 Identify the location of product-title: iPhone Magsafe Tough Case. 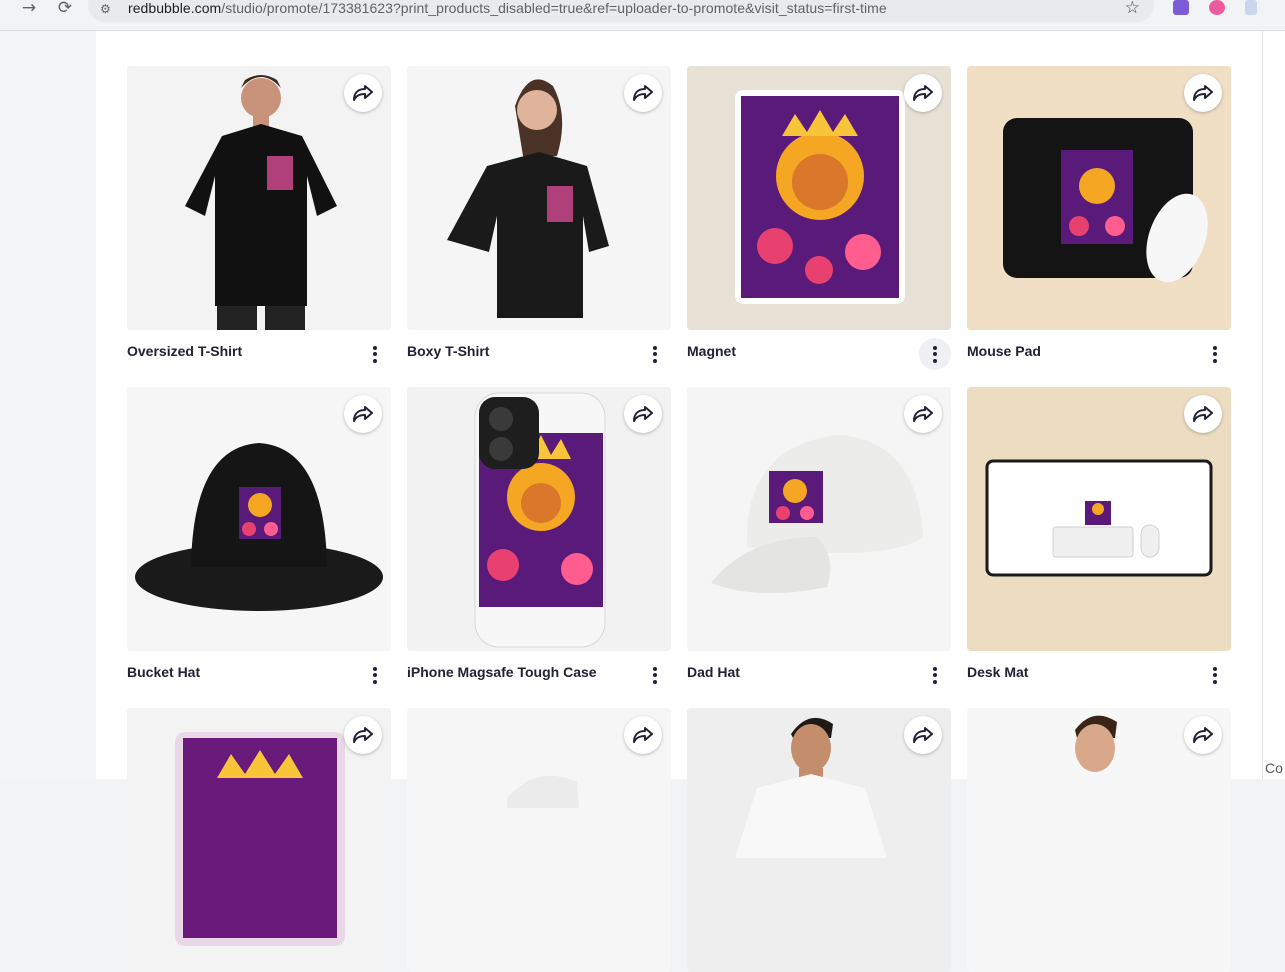
(502, 672).